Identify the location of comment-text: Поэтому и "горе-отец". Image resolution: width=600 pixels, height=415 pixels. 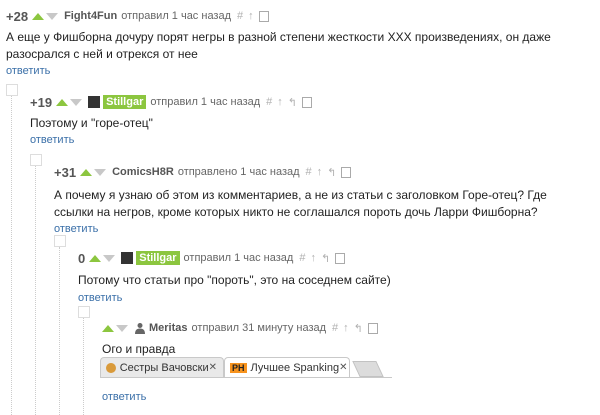
(91, 123).